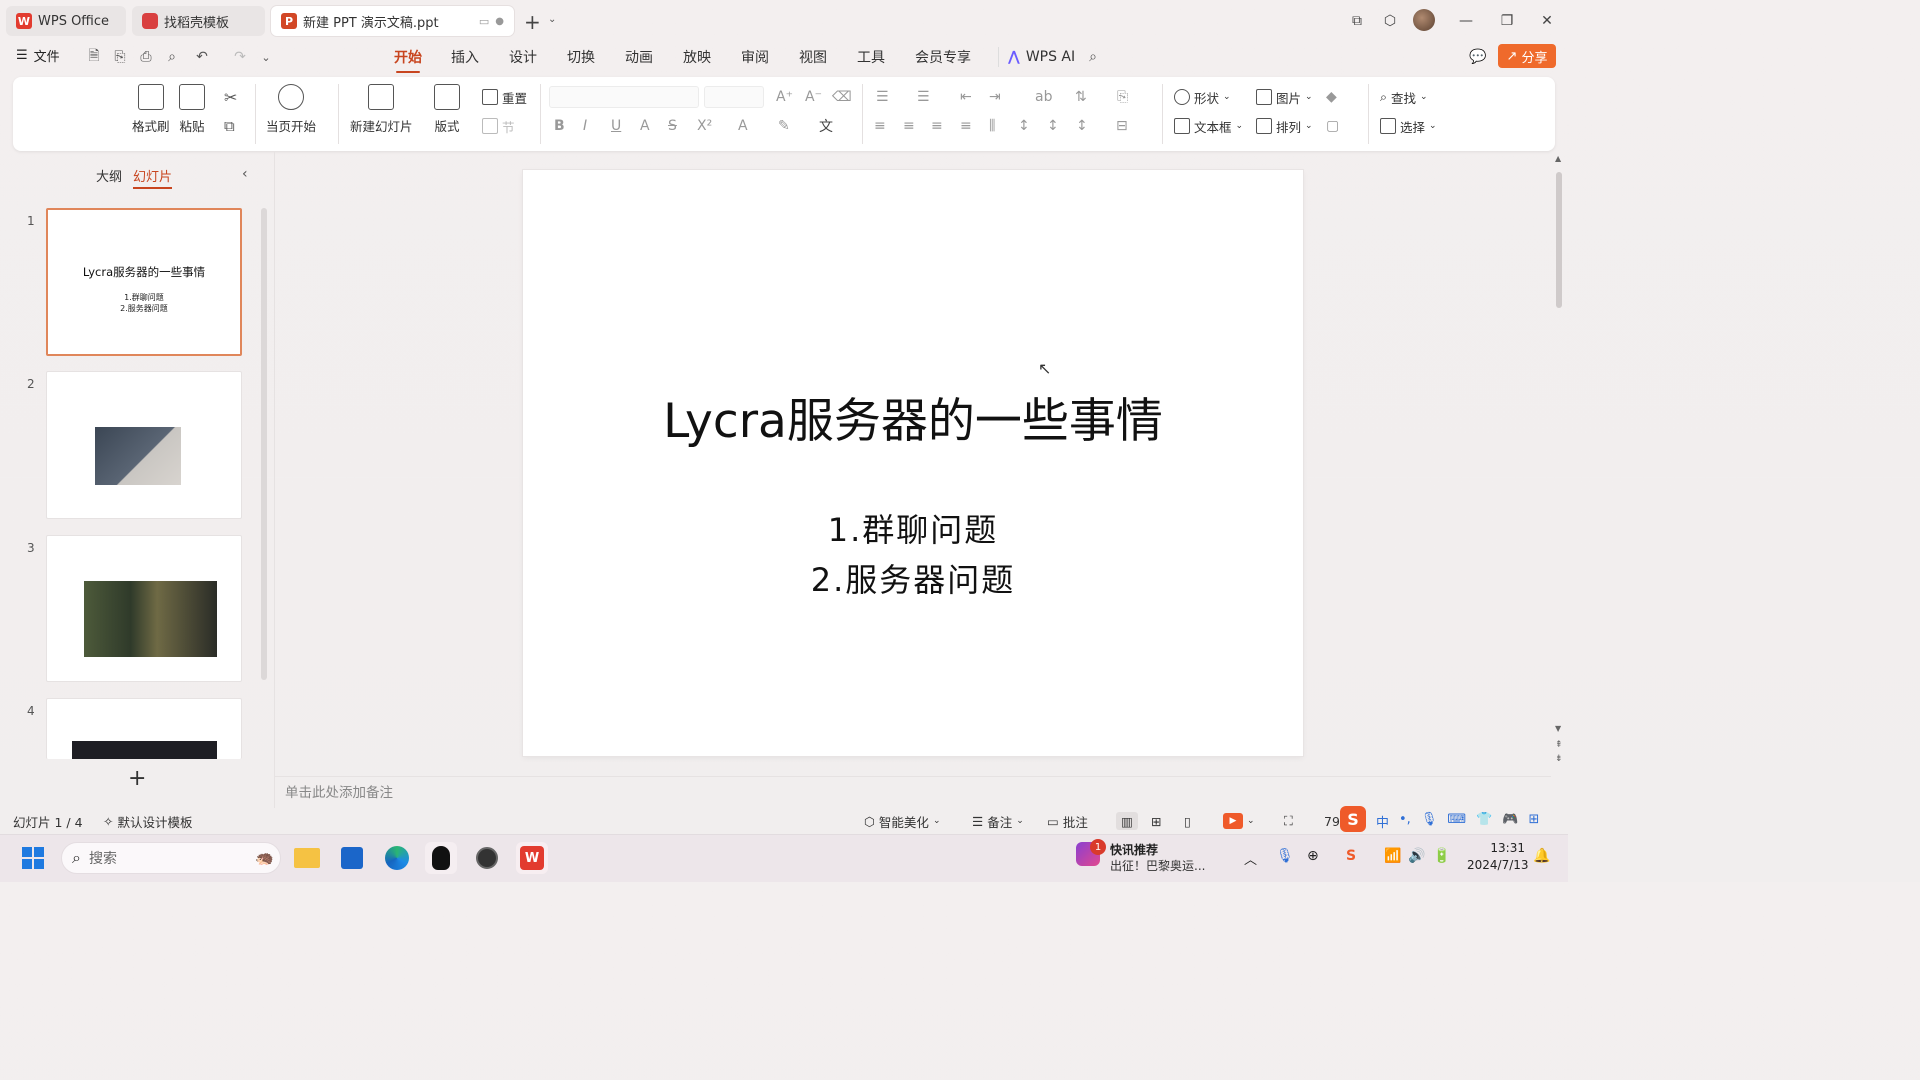 This screenshot has width=1920, height=1080. What do you see at coordinates (441, 858) in the screenshot?
I see `qq-icon` at bounding box center [441, 858].